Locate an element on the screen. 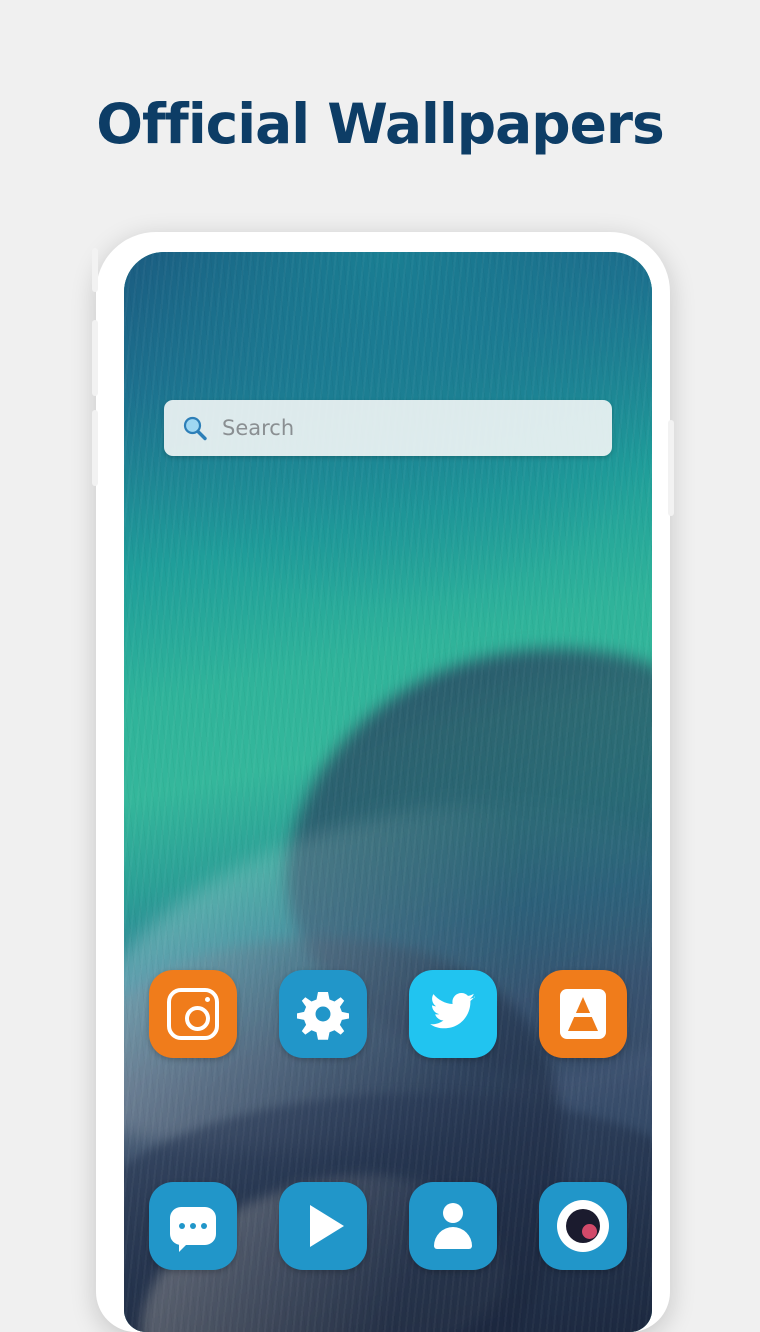  app-icon-settings is located at coordinates (323, 1014).